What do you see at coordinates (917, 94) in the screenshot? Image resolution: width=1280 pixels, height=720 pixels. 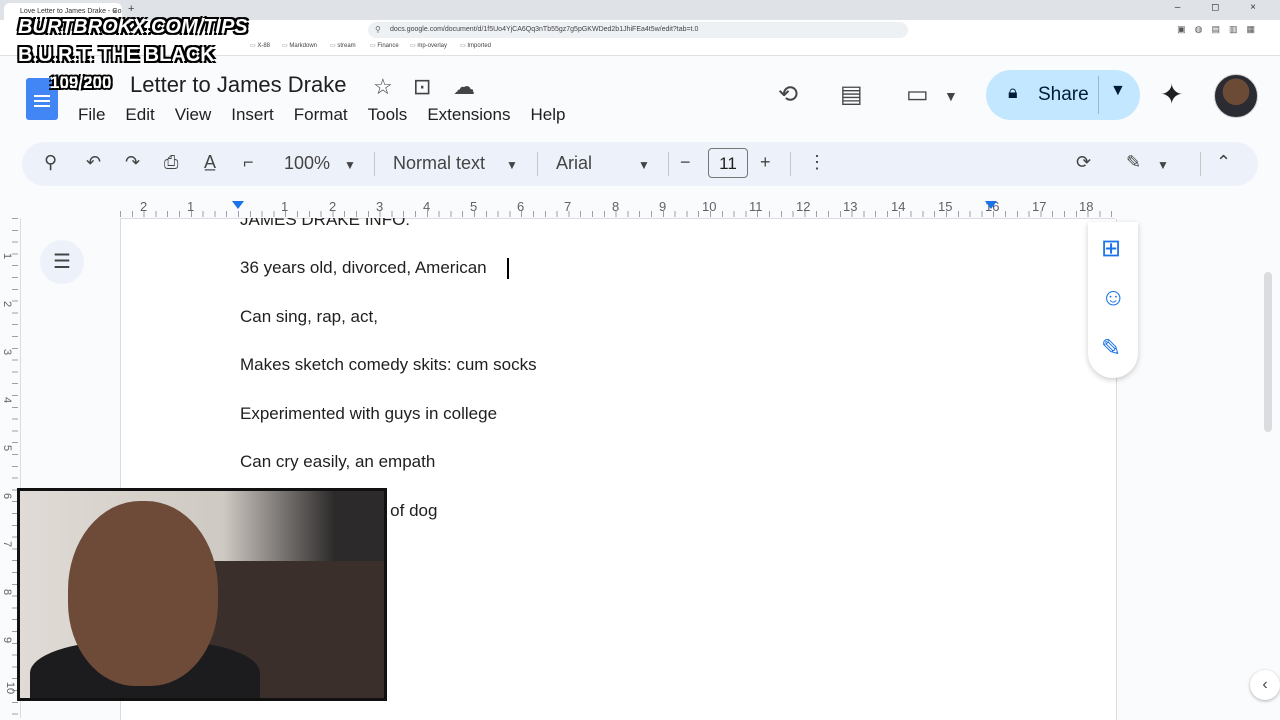 I see `meet-video-icon: ▭` at bounding box center [917, 94].